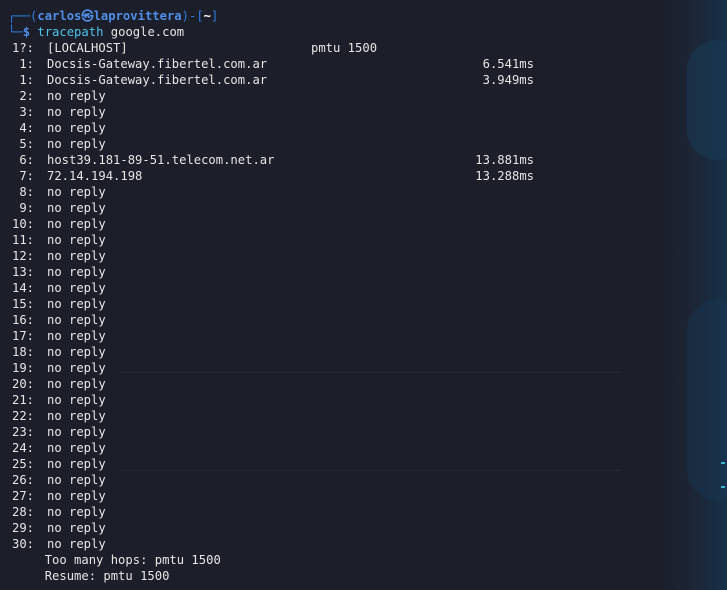 The height and width of the screenshot is (590, 727). Describe the element at coordinates (338, 496) in the screenshot. I see `hop-row: 27: no reply` at that location.